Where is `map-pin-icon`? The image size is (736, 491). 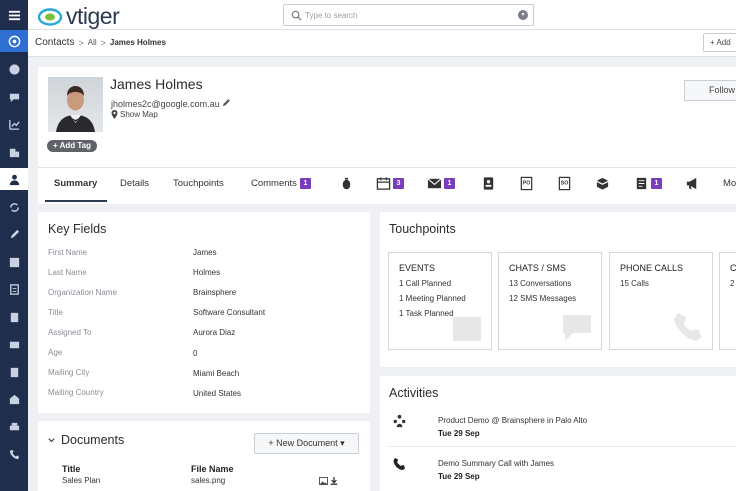
map-pin-icon is located at coordinates (114, 114).